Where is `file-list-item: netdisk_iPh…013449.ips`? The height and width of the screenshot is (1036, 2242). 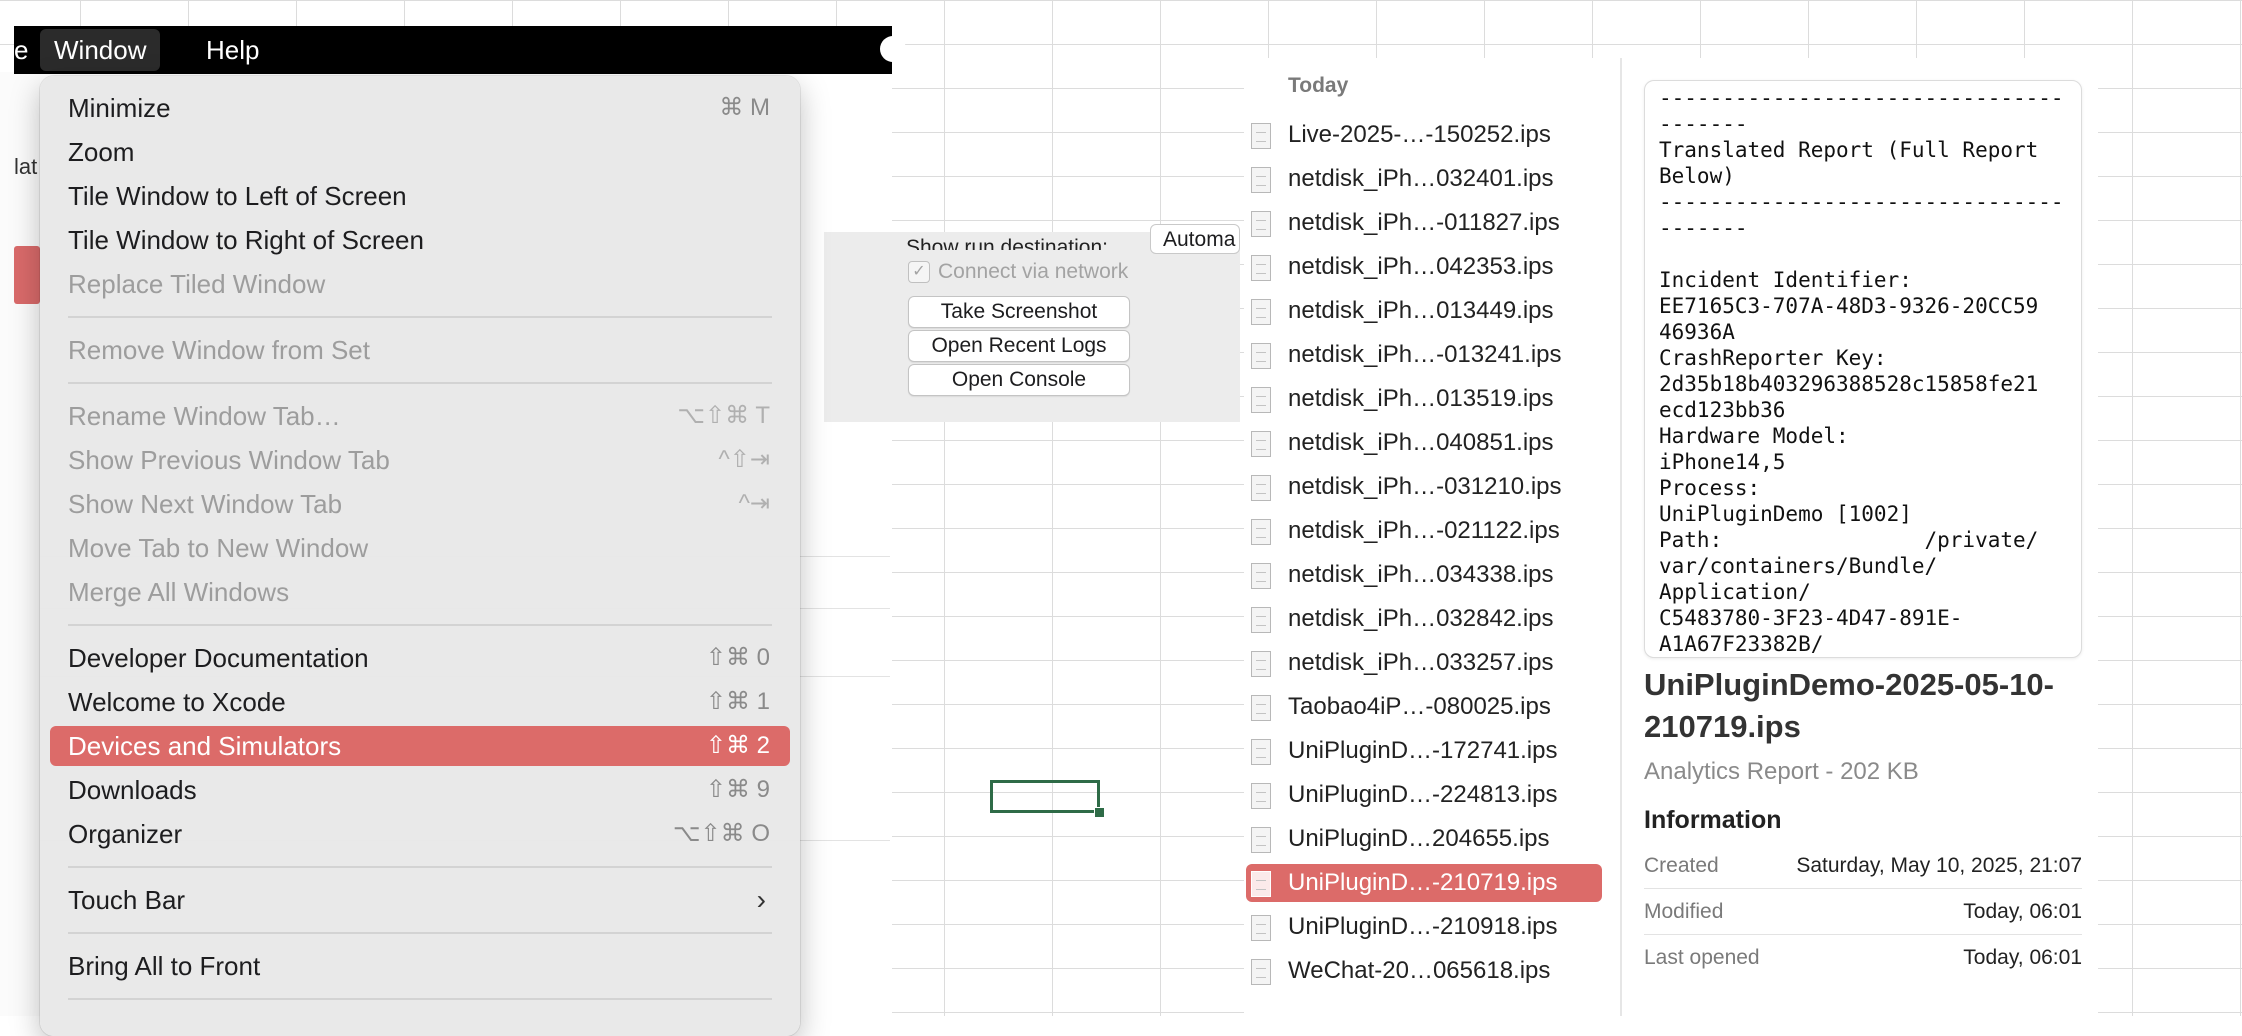 file-list-item: netdisk_iPh…013449.ips is located at coordinates (1424, 311).